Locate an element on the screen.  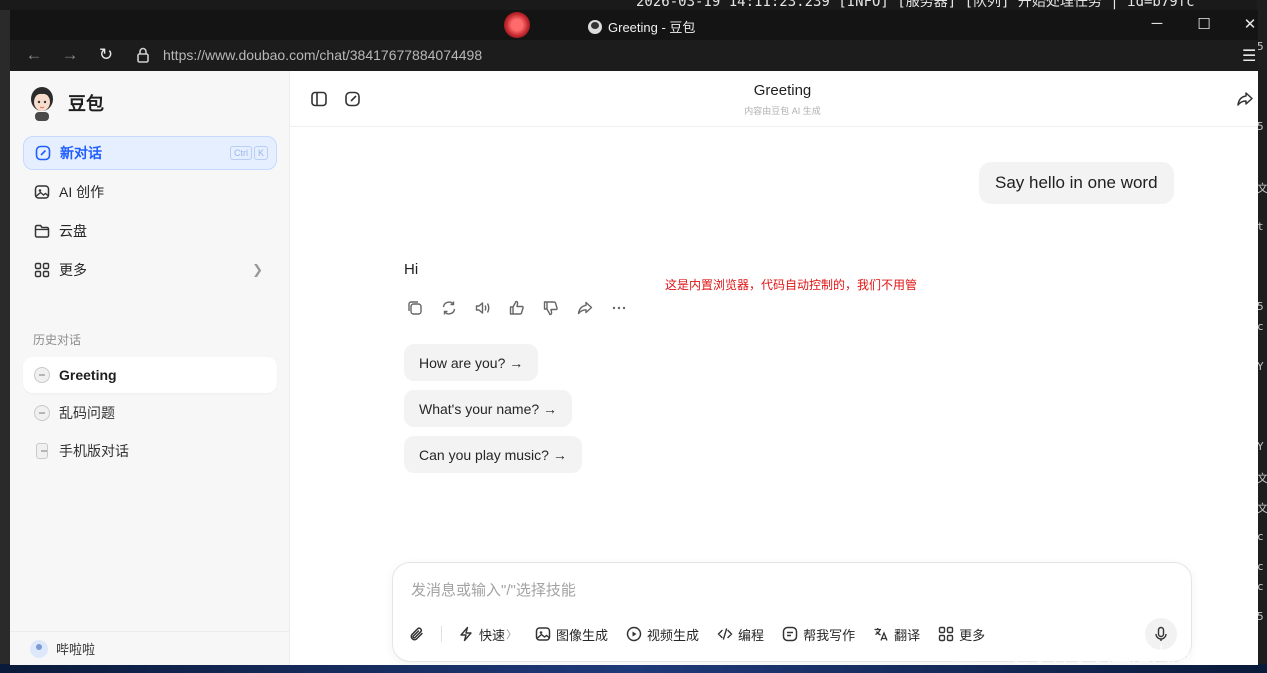
shortcut-key-ctrl: Ctrl is located at coordinates (240, 153).